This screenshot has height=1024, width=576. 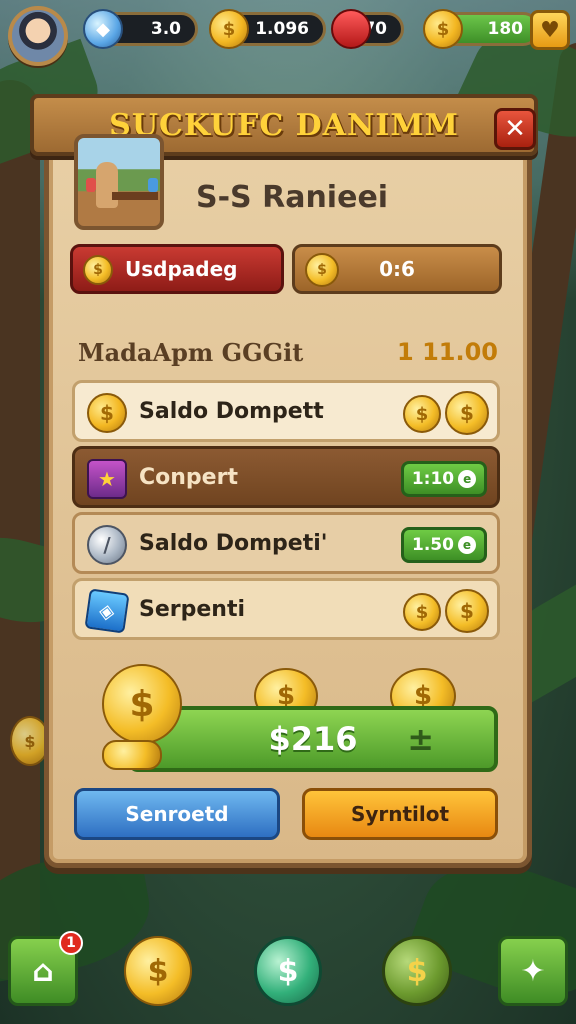 What do you see at coordinates (191, 352) in the screenshot?
I see `list-header-label: MadaApm GGGit` at bounding box center [191, 352].